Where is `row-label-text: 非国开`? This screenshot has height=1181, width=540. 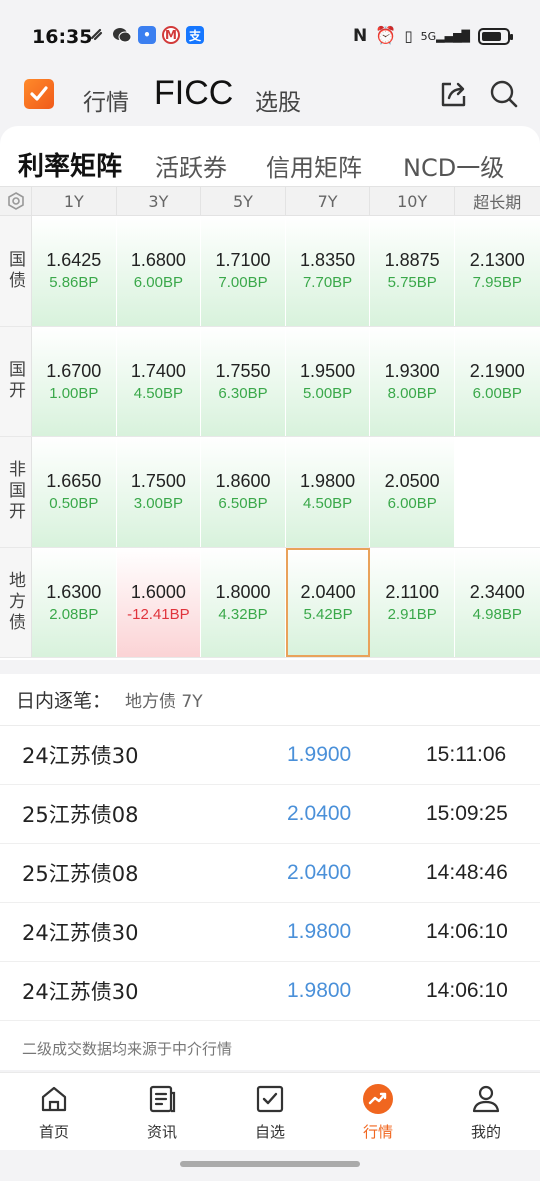
row-label-text: 非国开 is located at coordinates (15, 492).